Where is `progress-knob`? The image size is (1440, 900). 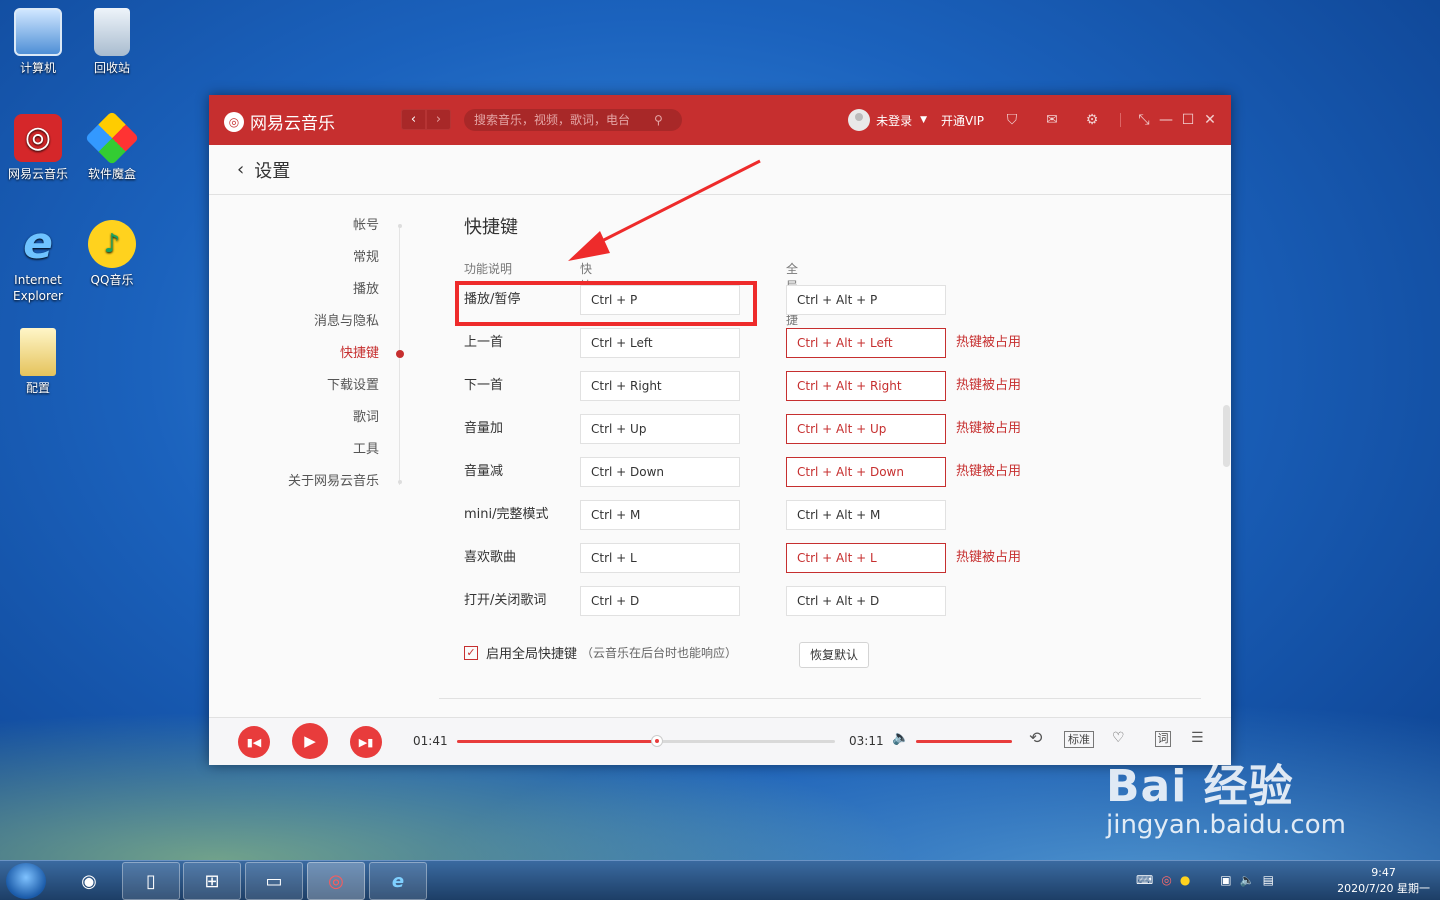
progress-knob is located at coordinates (657, 741).